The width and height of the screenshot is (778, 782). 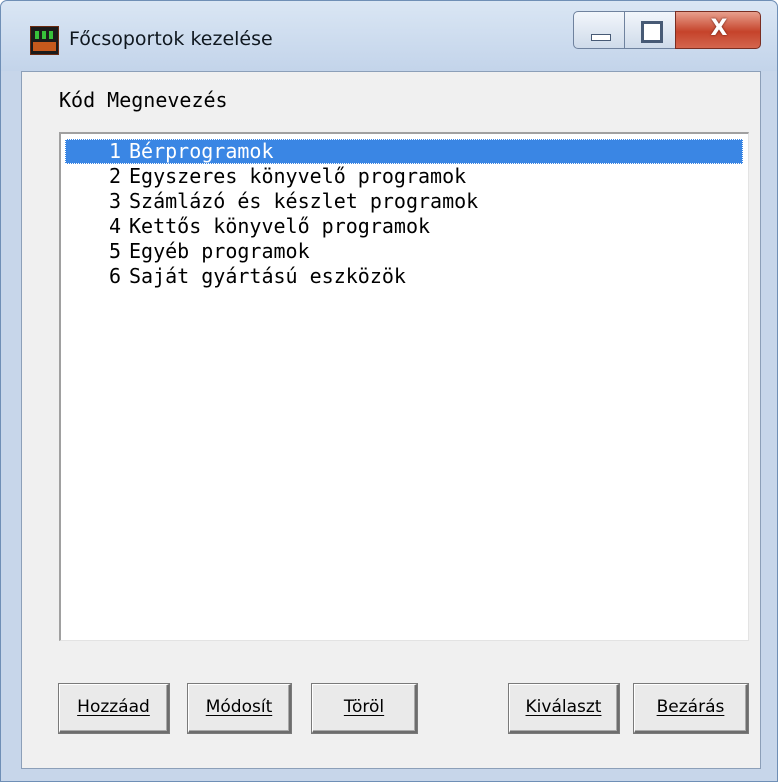 I want to click on add-button: Hozzáad, so click(x=114, y=708).